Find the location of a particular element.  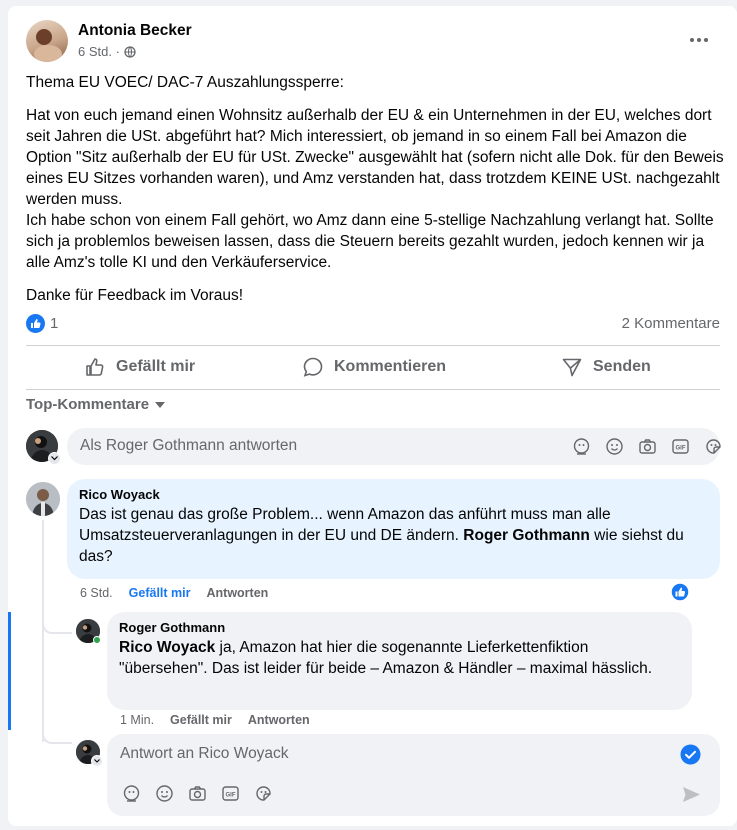

online-status-dot is located at coordinates (97, 640).